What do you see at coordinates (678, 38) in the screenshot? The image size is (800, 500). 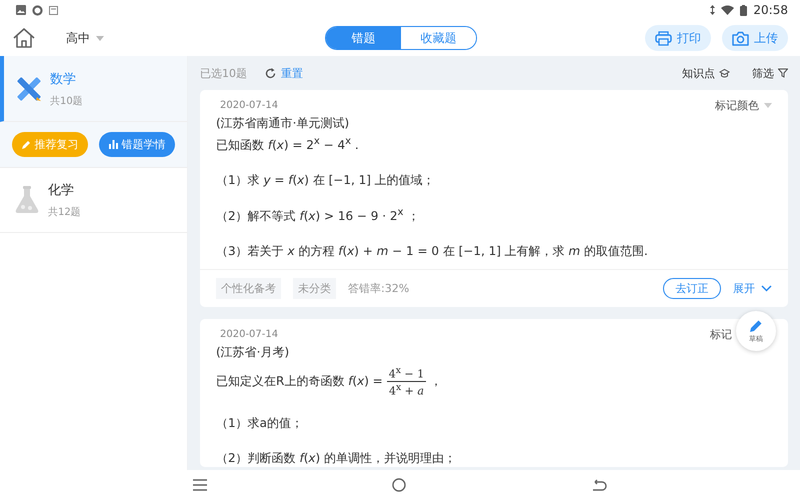 I see `print-button: 打印` at bounding box center [678, 38].